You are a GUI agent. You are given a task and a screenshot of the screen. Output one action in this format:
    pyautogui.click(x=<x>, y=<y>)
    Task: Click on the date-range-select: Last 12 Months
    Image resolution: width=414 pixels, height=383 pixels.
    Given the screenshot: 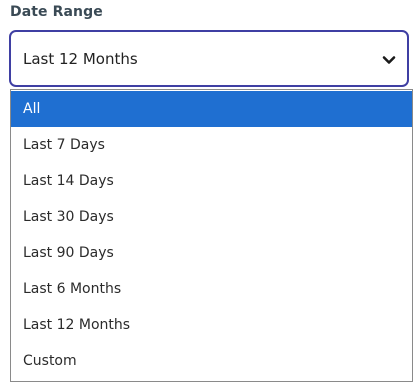 What is the action you would take?
    pyautogui.click(x=209, y=58)
    